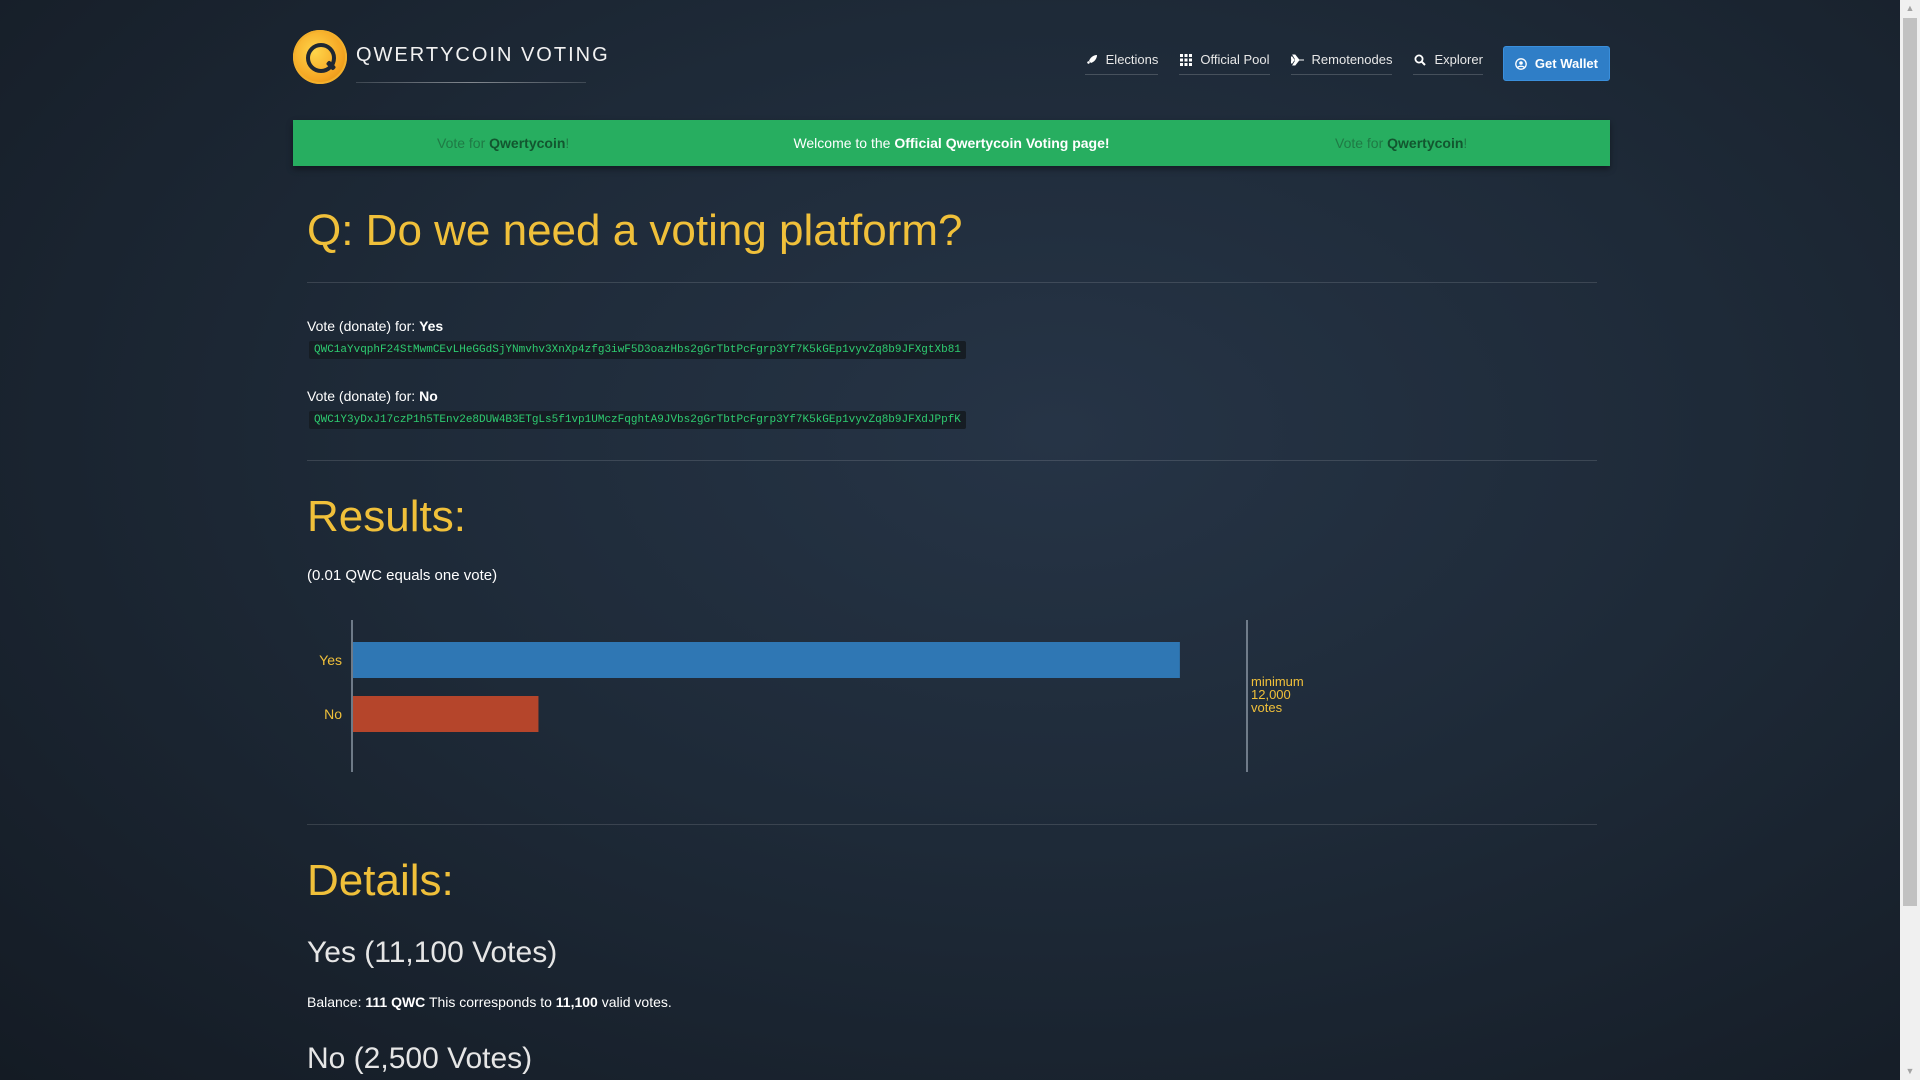  I want to click on rocket-icon, so click(1092, 60).